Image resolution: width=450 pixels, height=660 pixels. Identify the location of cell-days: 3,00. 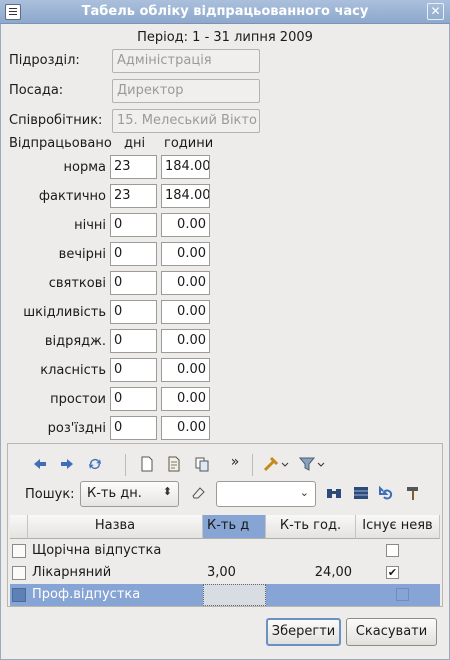
(221, 572).